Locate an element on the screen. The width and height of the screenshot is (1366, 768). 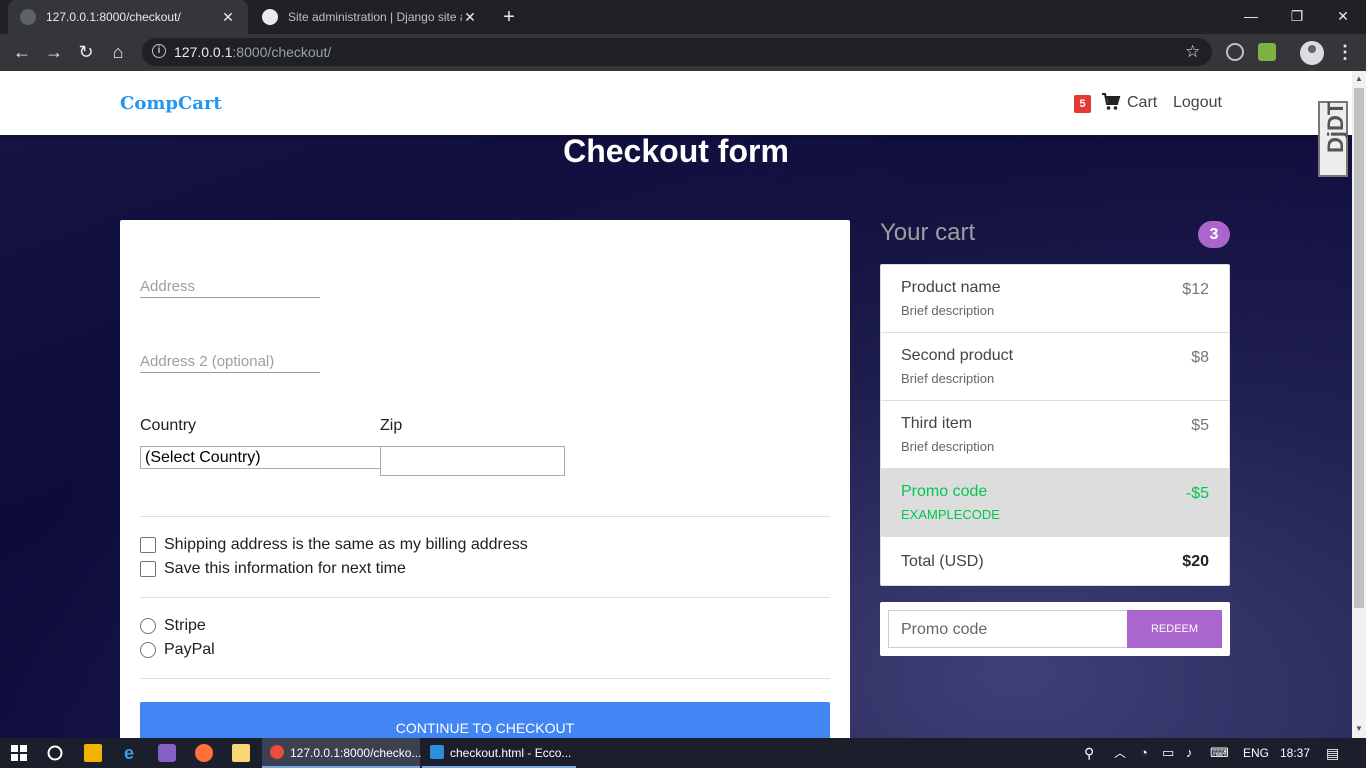
network-icon: ◔ is located at coordinates (1144, 753).